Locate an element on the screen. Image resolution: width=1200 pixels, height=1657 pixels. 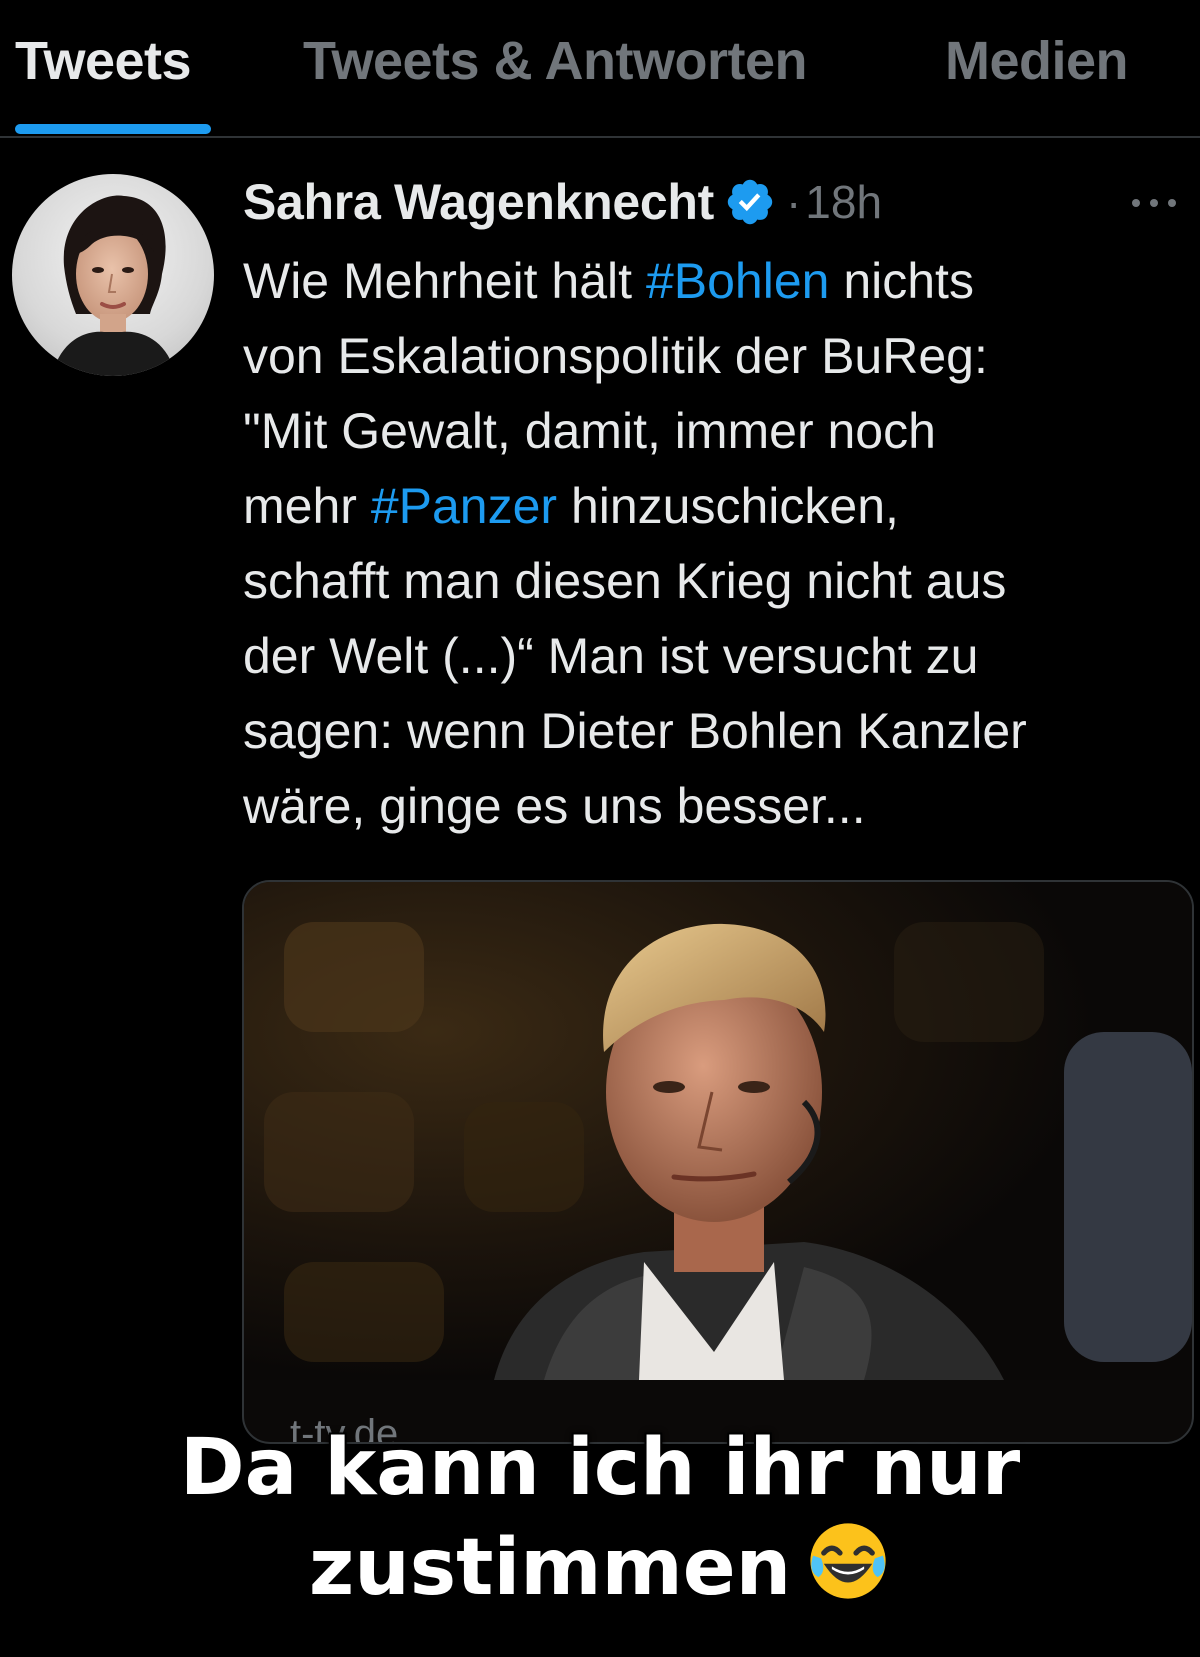
tweet-text-line: schafft man diesen Krieg nicht aus is located at coordinates (715, 581).